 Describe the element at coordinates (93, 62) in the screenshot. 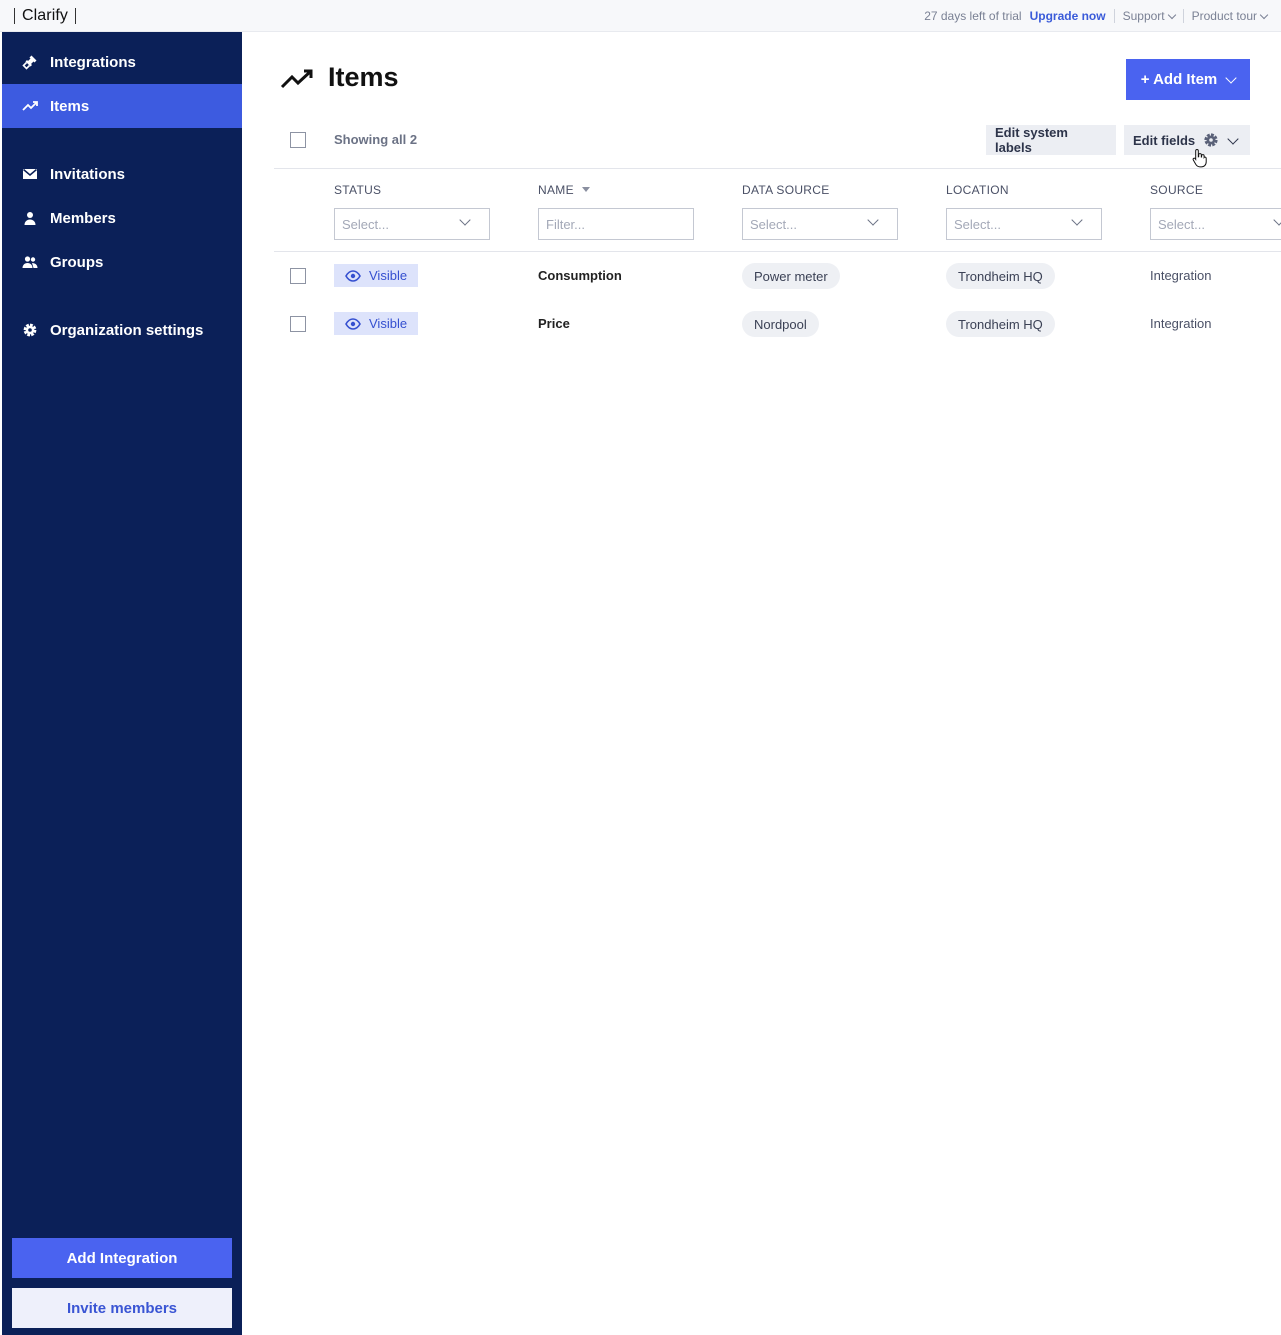

I see `sidebar-item-label: Integrations` at that location.